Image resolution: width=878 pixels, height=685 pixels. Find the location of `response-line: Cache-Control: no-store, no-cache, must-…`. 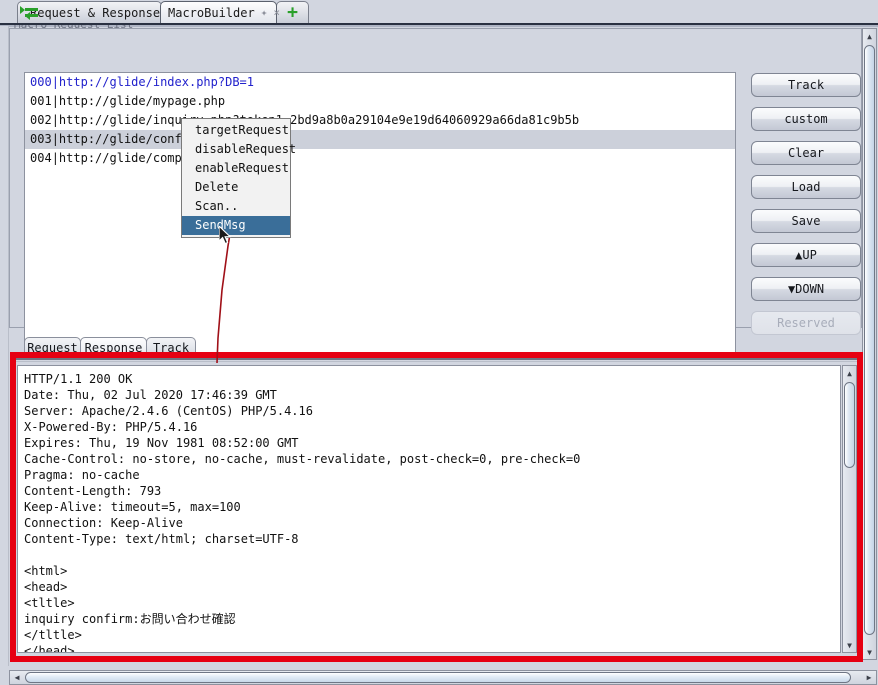

response-line: Cache-Control: no-store, no-cache, must-… is located at coordinates (302, 459).